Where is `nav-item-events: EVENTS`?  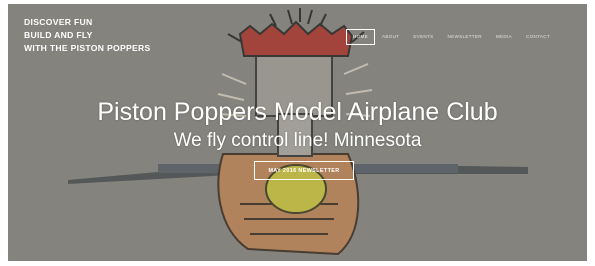 nav-item-events: EVENTS is located at coordinates (423, 37).